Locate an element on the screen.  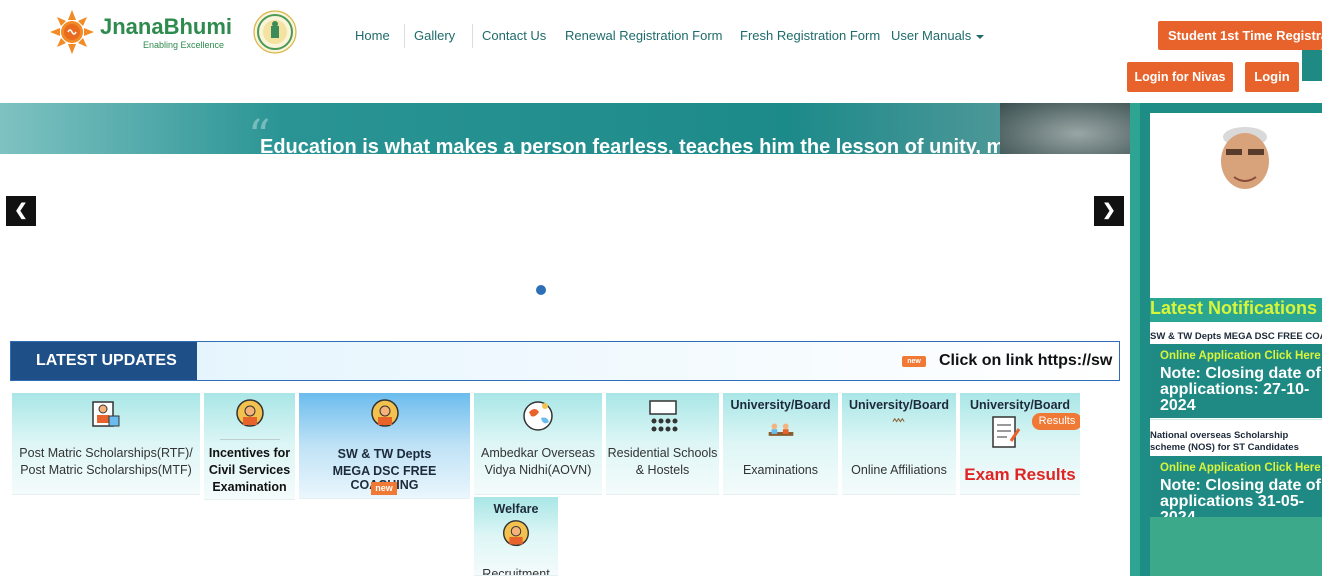
nav-user-manuals: User Manuals is located at coordinates (938, 35).